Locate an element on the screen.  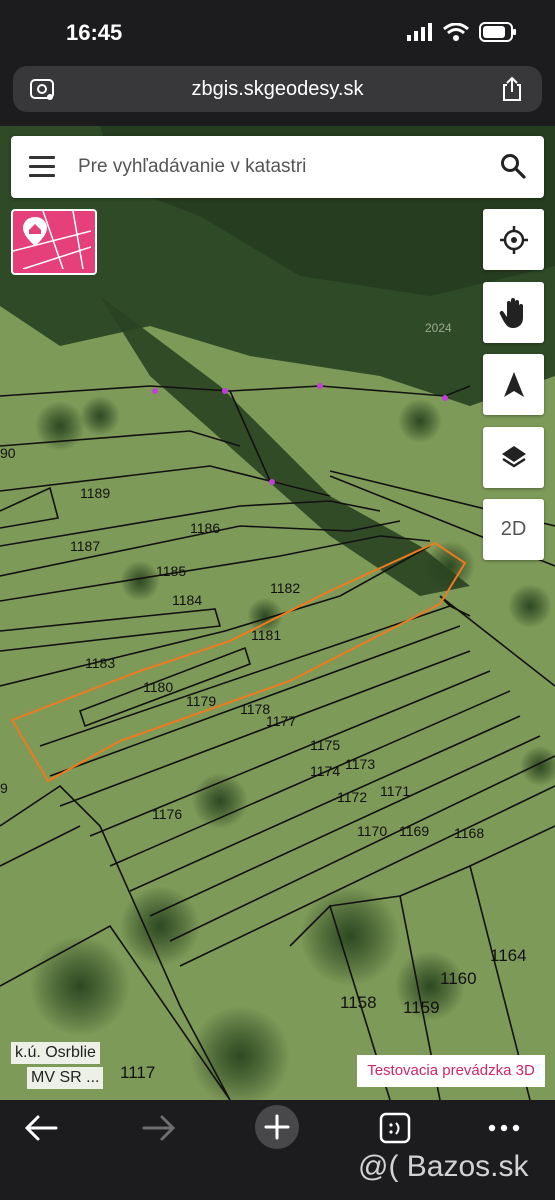
my-location-button is located at coordinates (513, 239).